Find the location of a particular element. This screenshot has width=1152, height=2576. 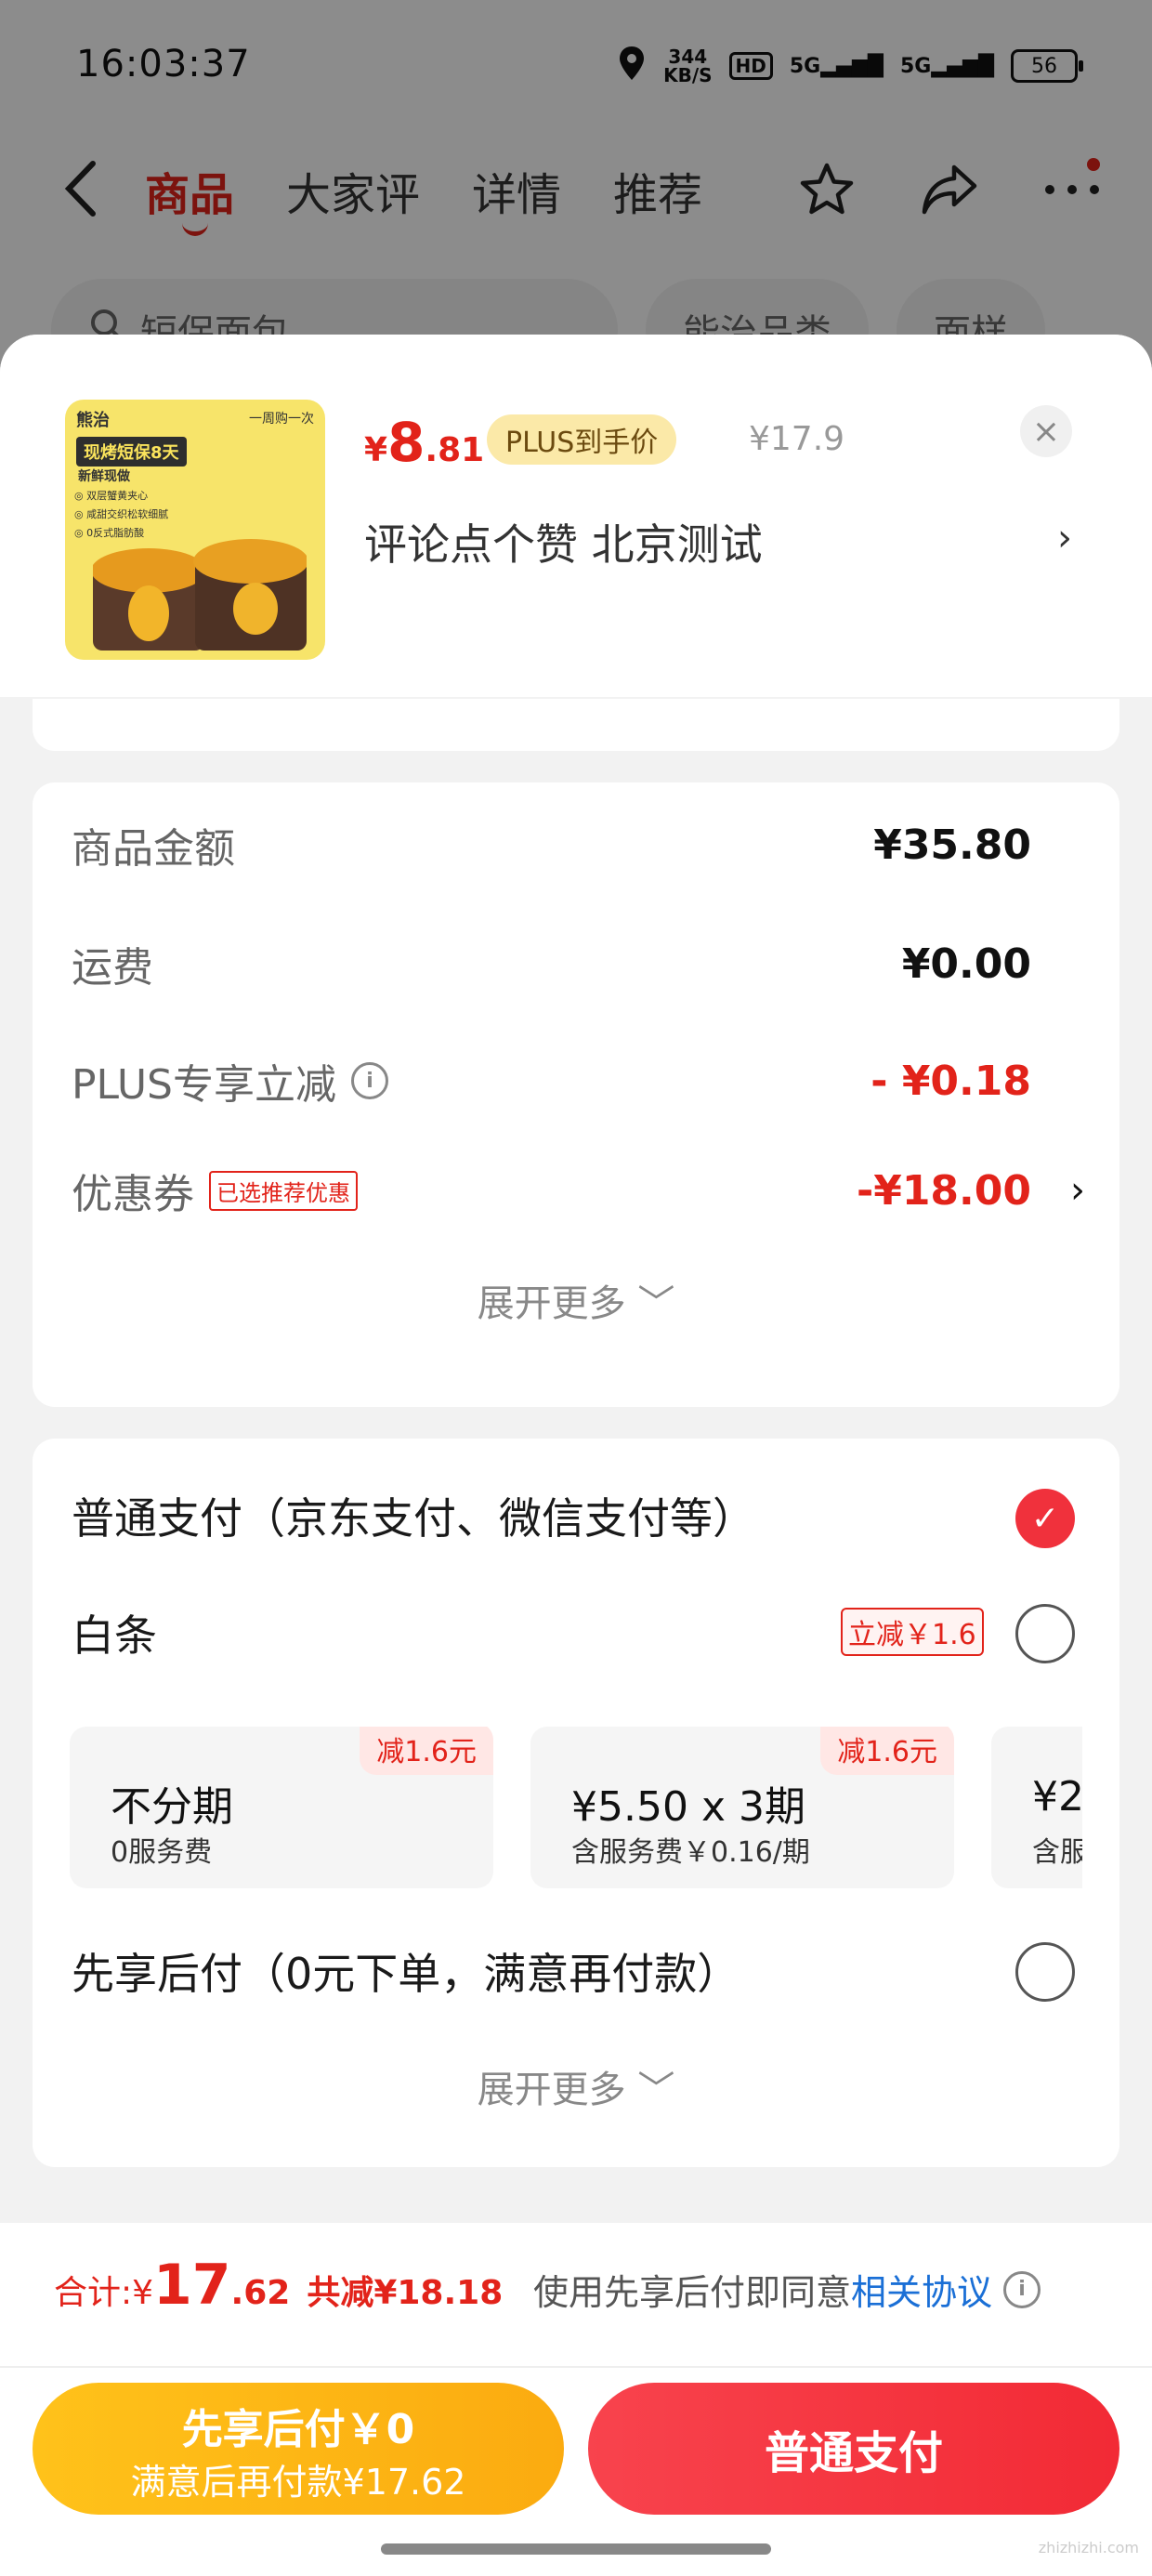

image-points: 双层蟹黄夹心 咸甜交织松软细腻 0反式脂肪酸 is located at coordinates (121, 515).